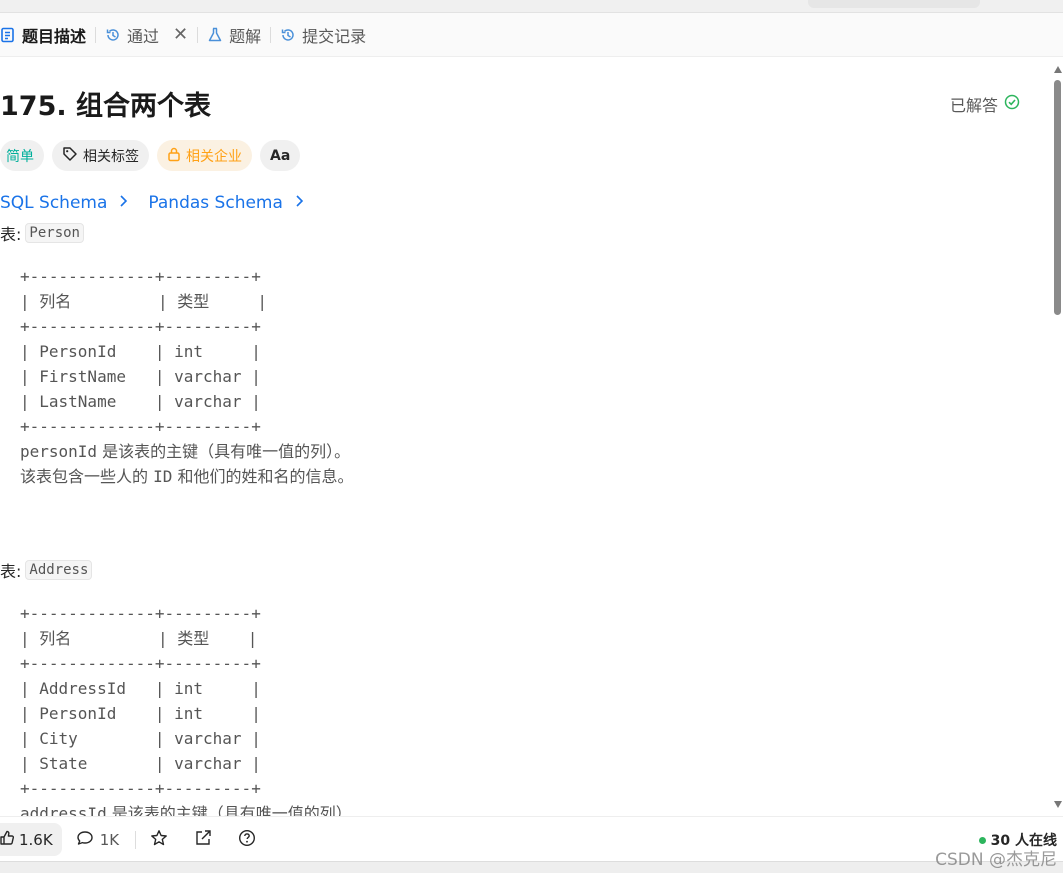 The height and width of the screenshot is (873, 1063). Describe the element at coordinates (1057, 436) in the screenshot. I see `scrollbar` at that location.